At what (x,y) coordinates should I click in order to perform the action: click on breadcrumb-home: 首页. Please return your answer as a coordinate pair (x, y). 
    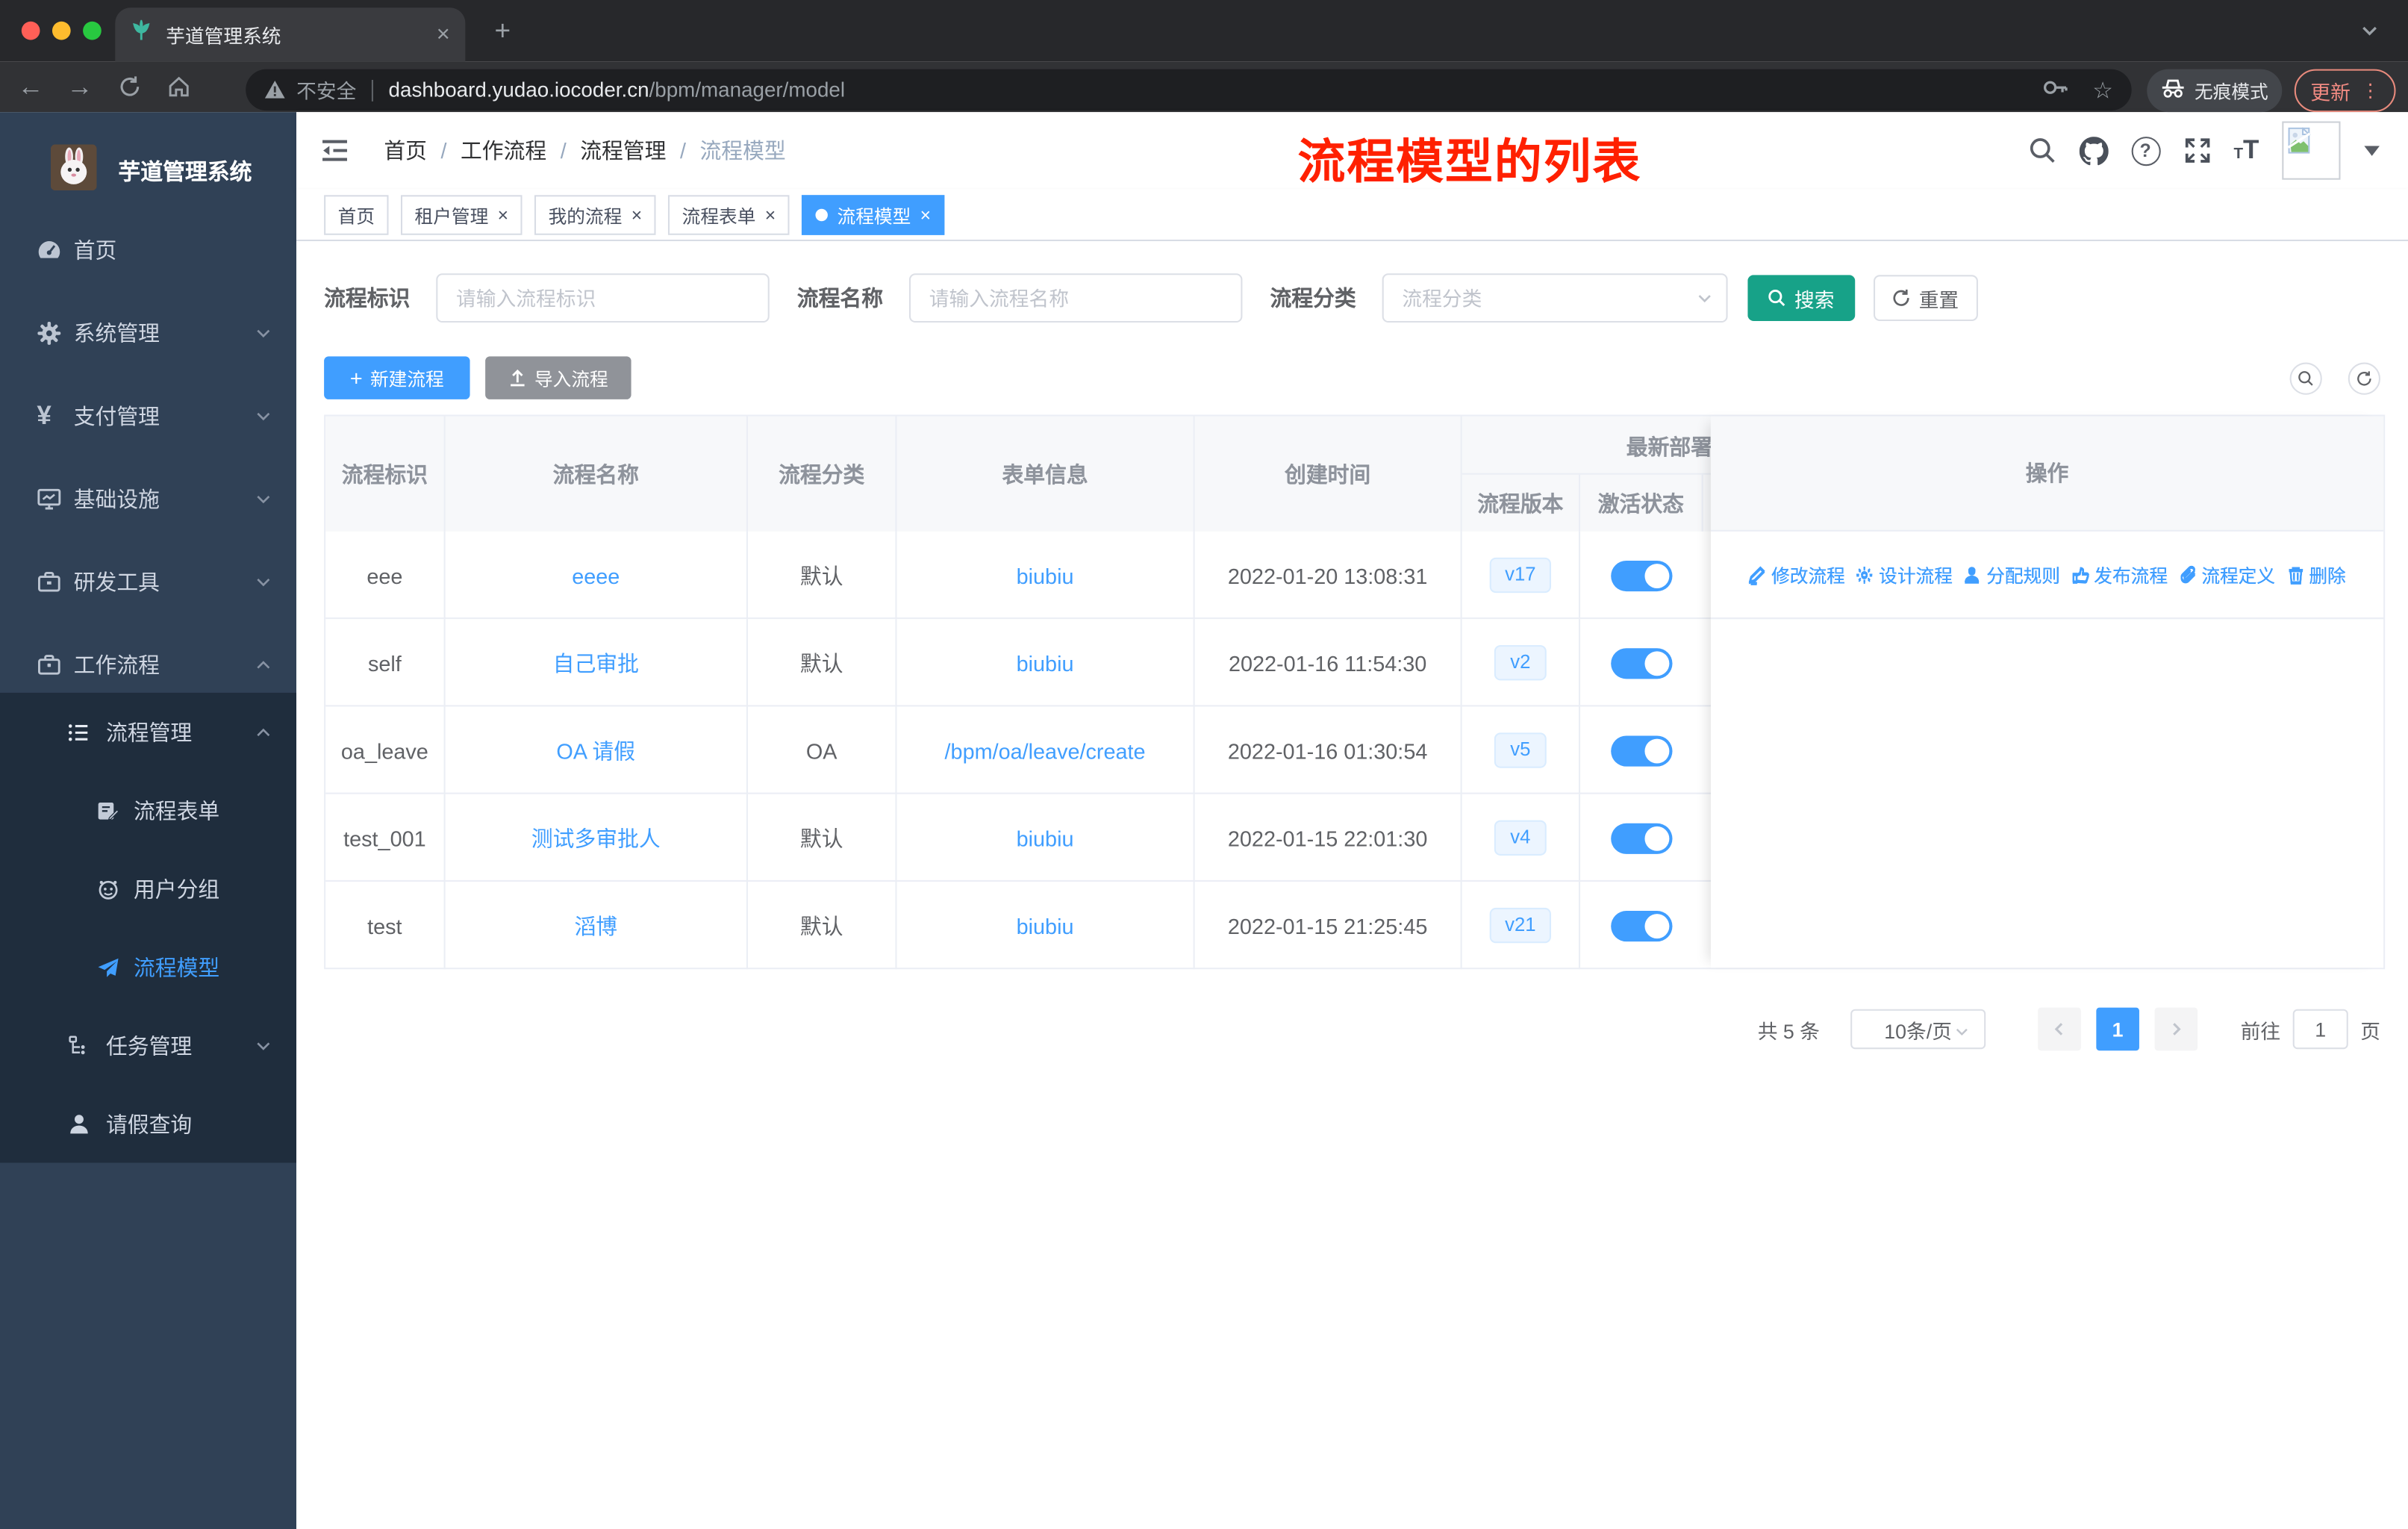
    Looking at the image, I should click on (405, 150).